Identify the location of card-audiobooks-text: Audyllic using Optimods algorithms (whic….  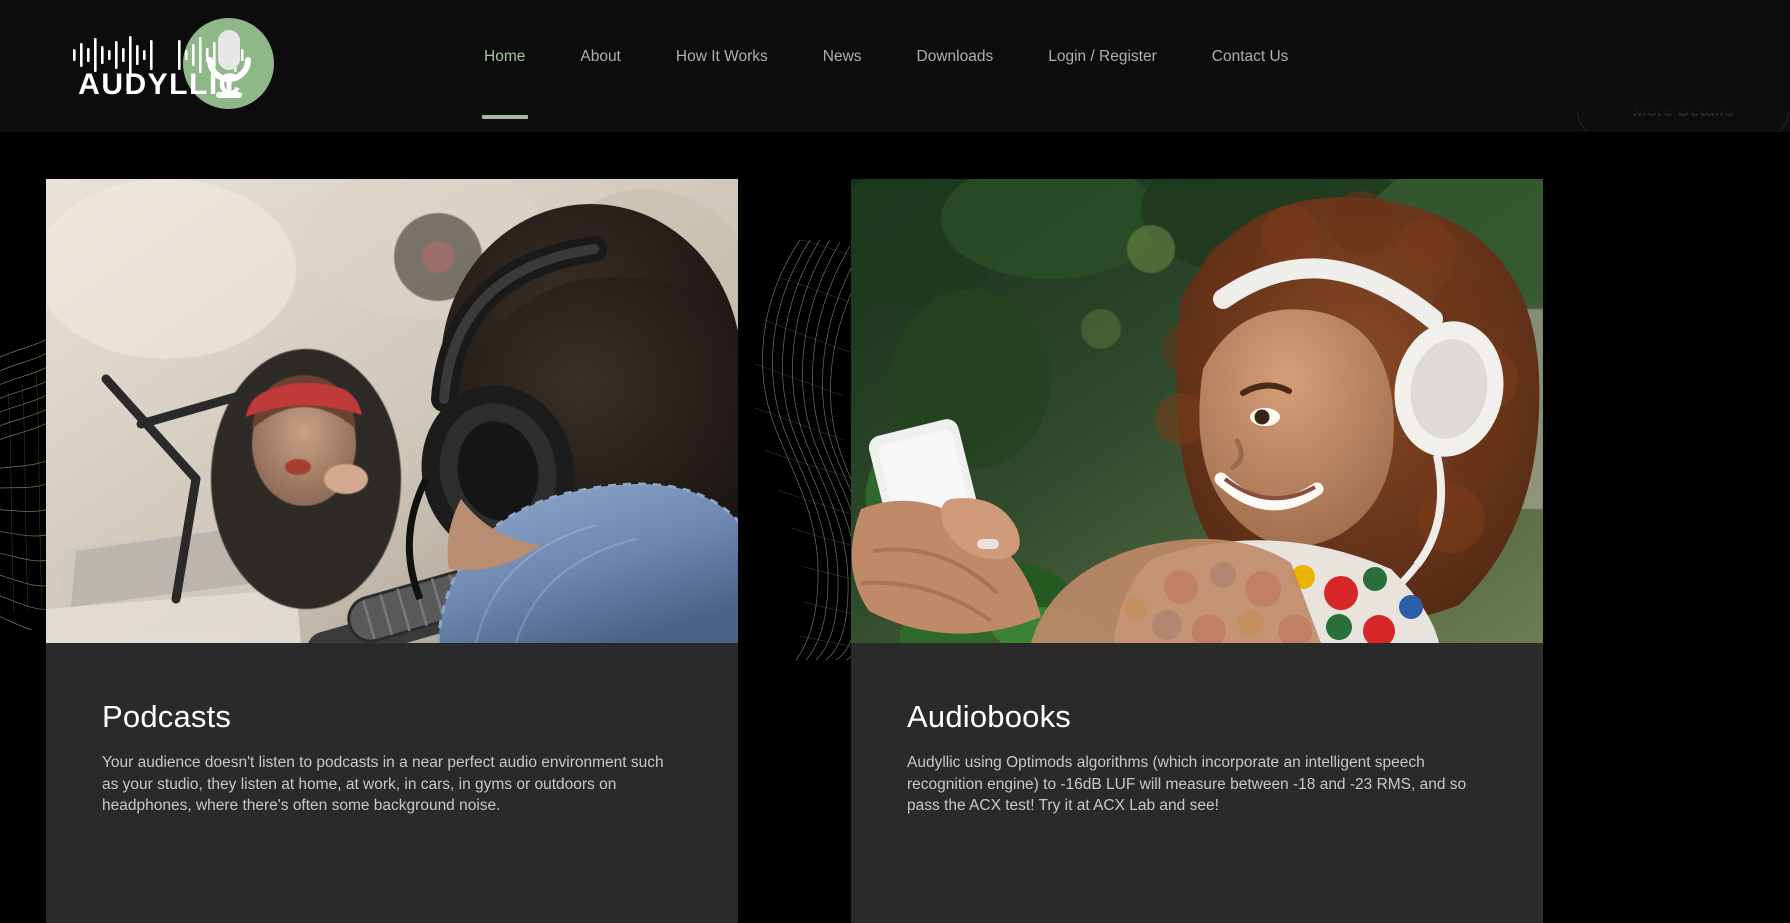
(1187, 784).